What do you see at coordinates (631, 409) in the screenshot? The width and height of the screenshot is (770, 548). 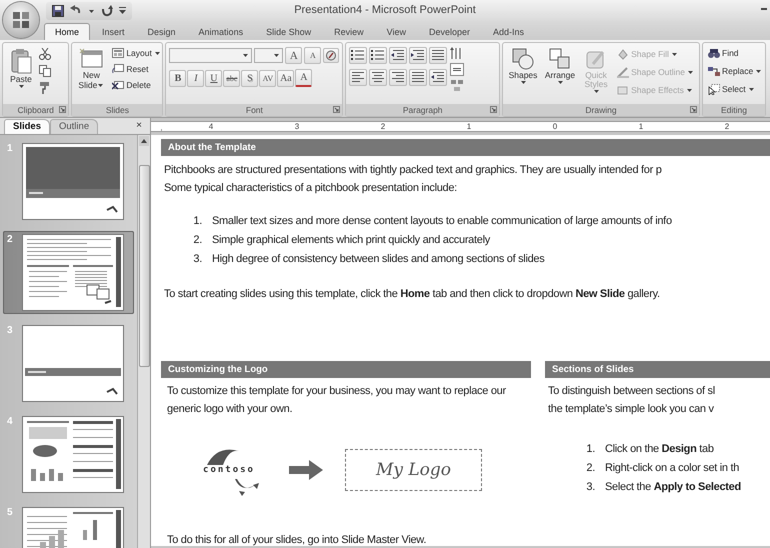 I see `body-text: the template’s simple look you can v` at bounding box center [631, 409].